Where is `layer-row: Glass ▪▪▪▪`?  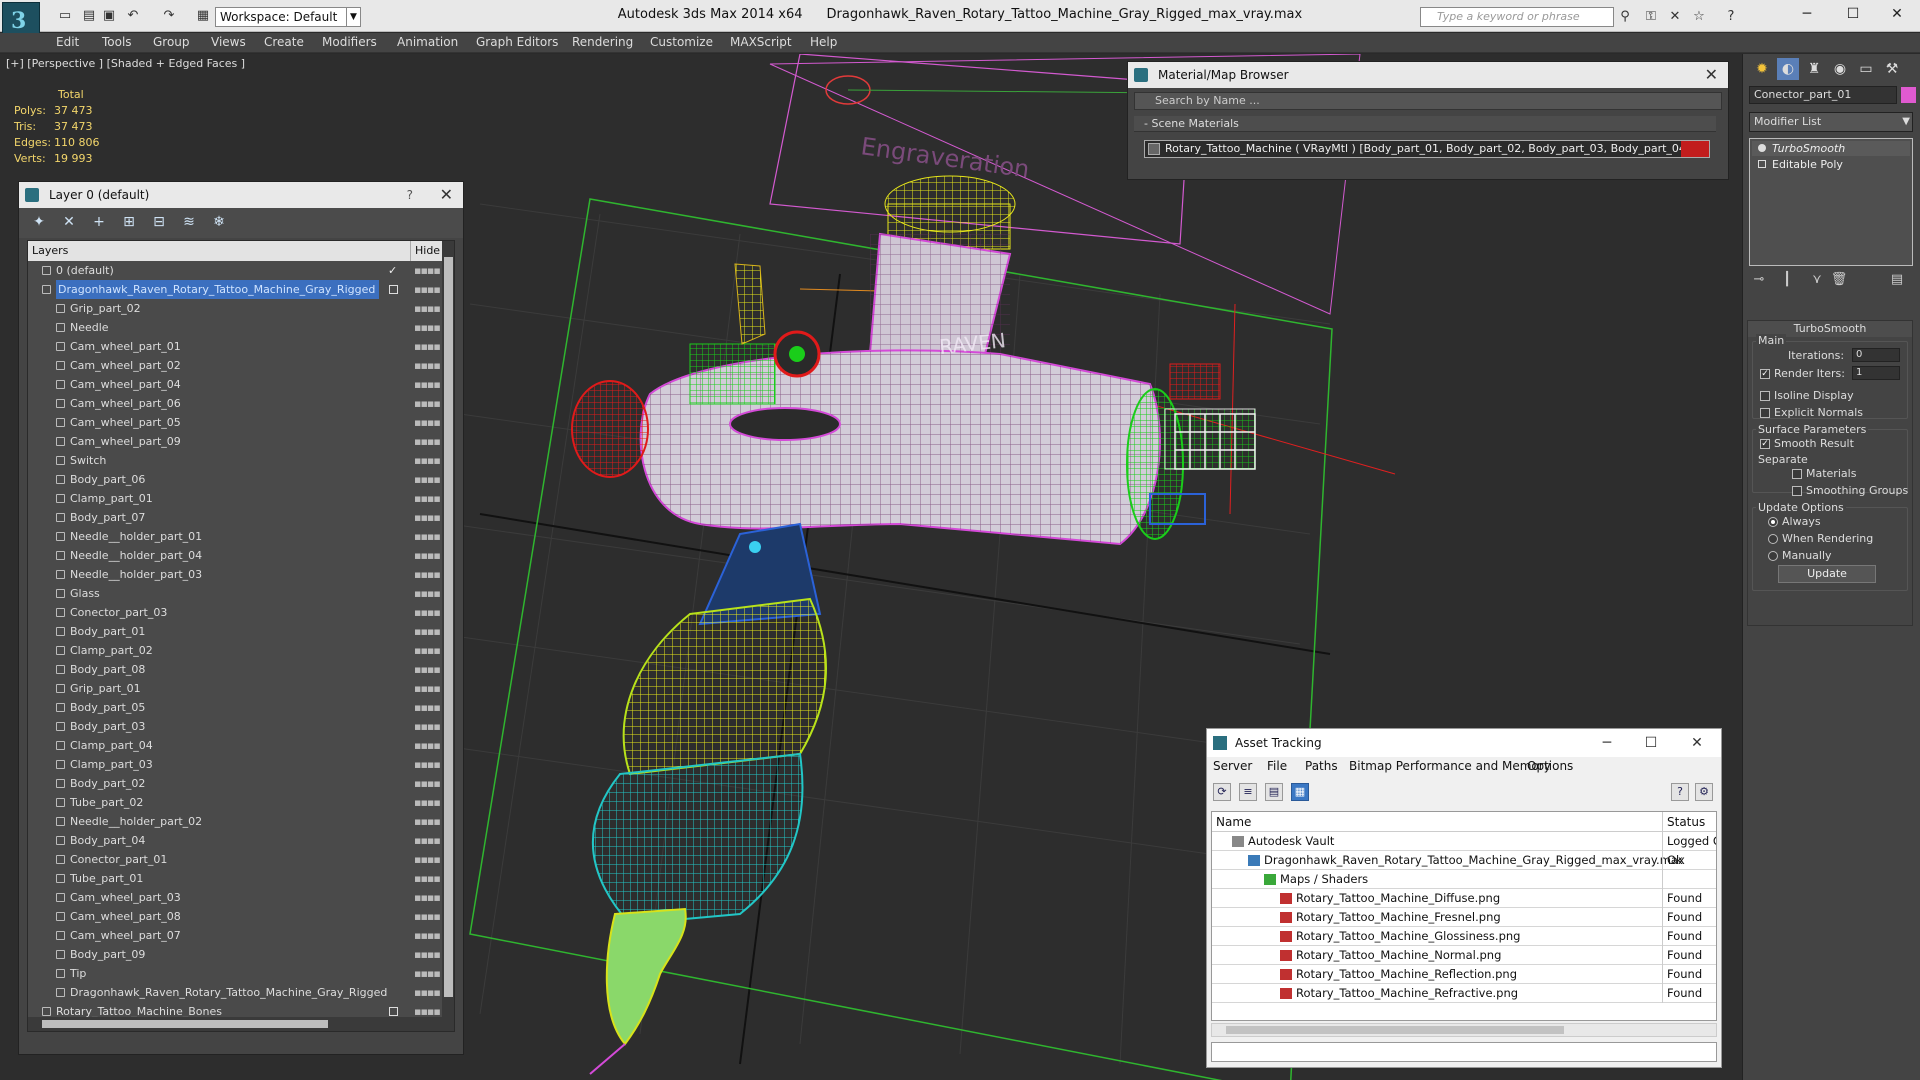
layer-row: Glass ▪▪▪▪ is located at coordinates (235, 593).